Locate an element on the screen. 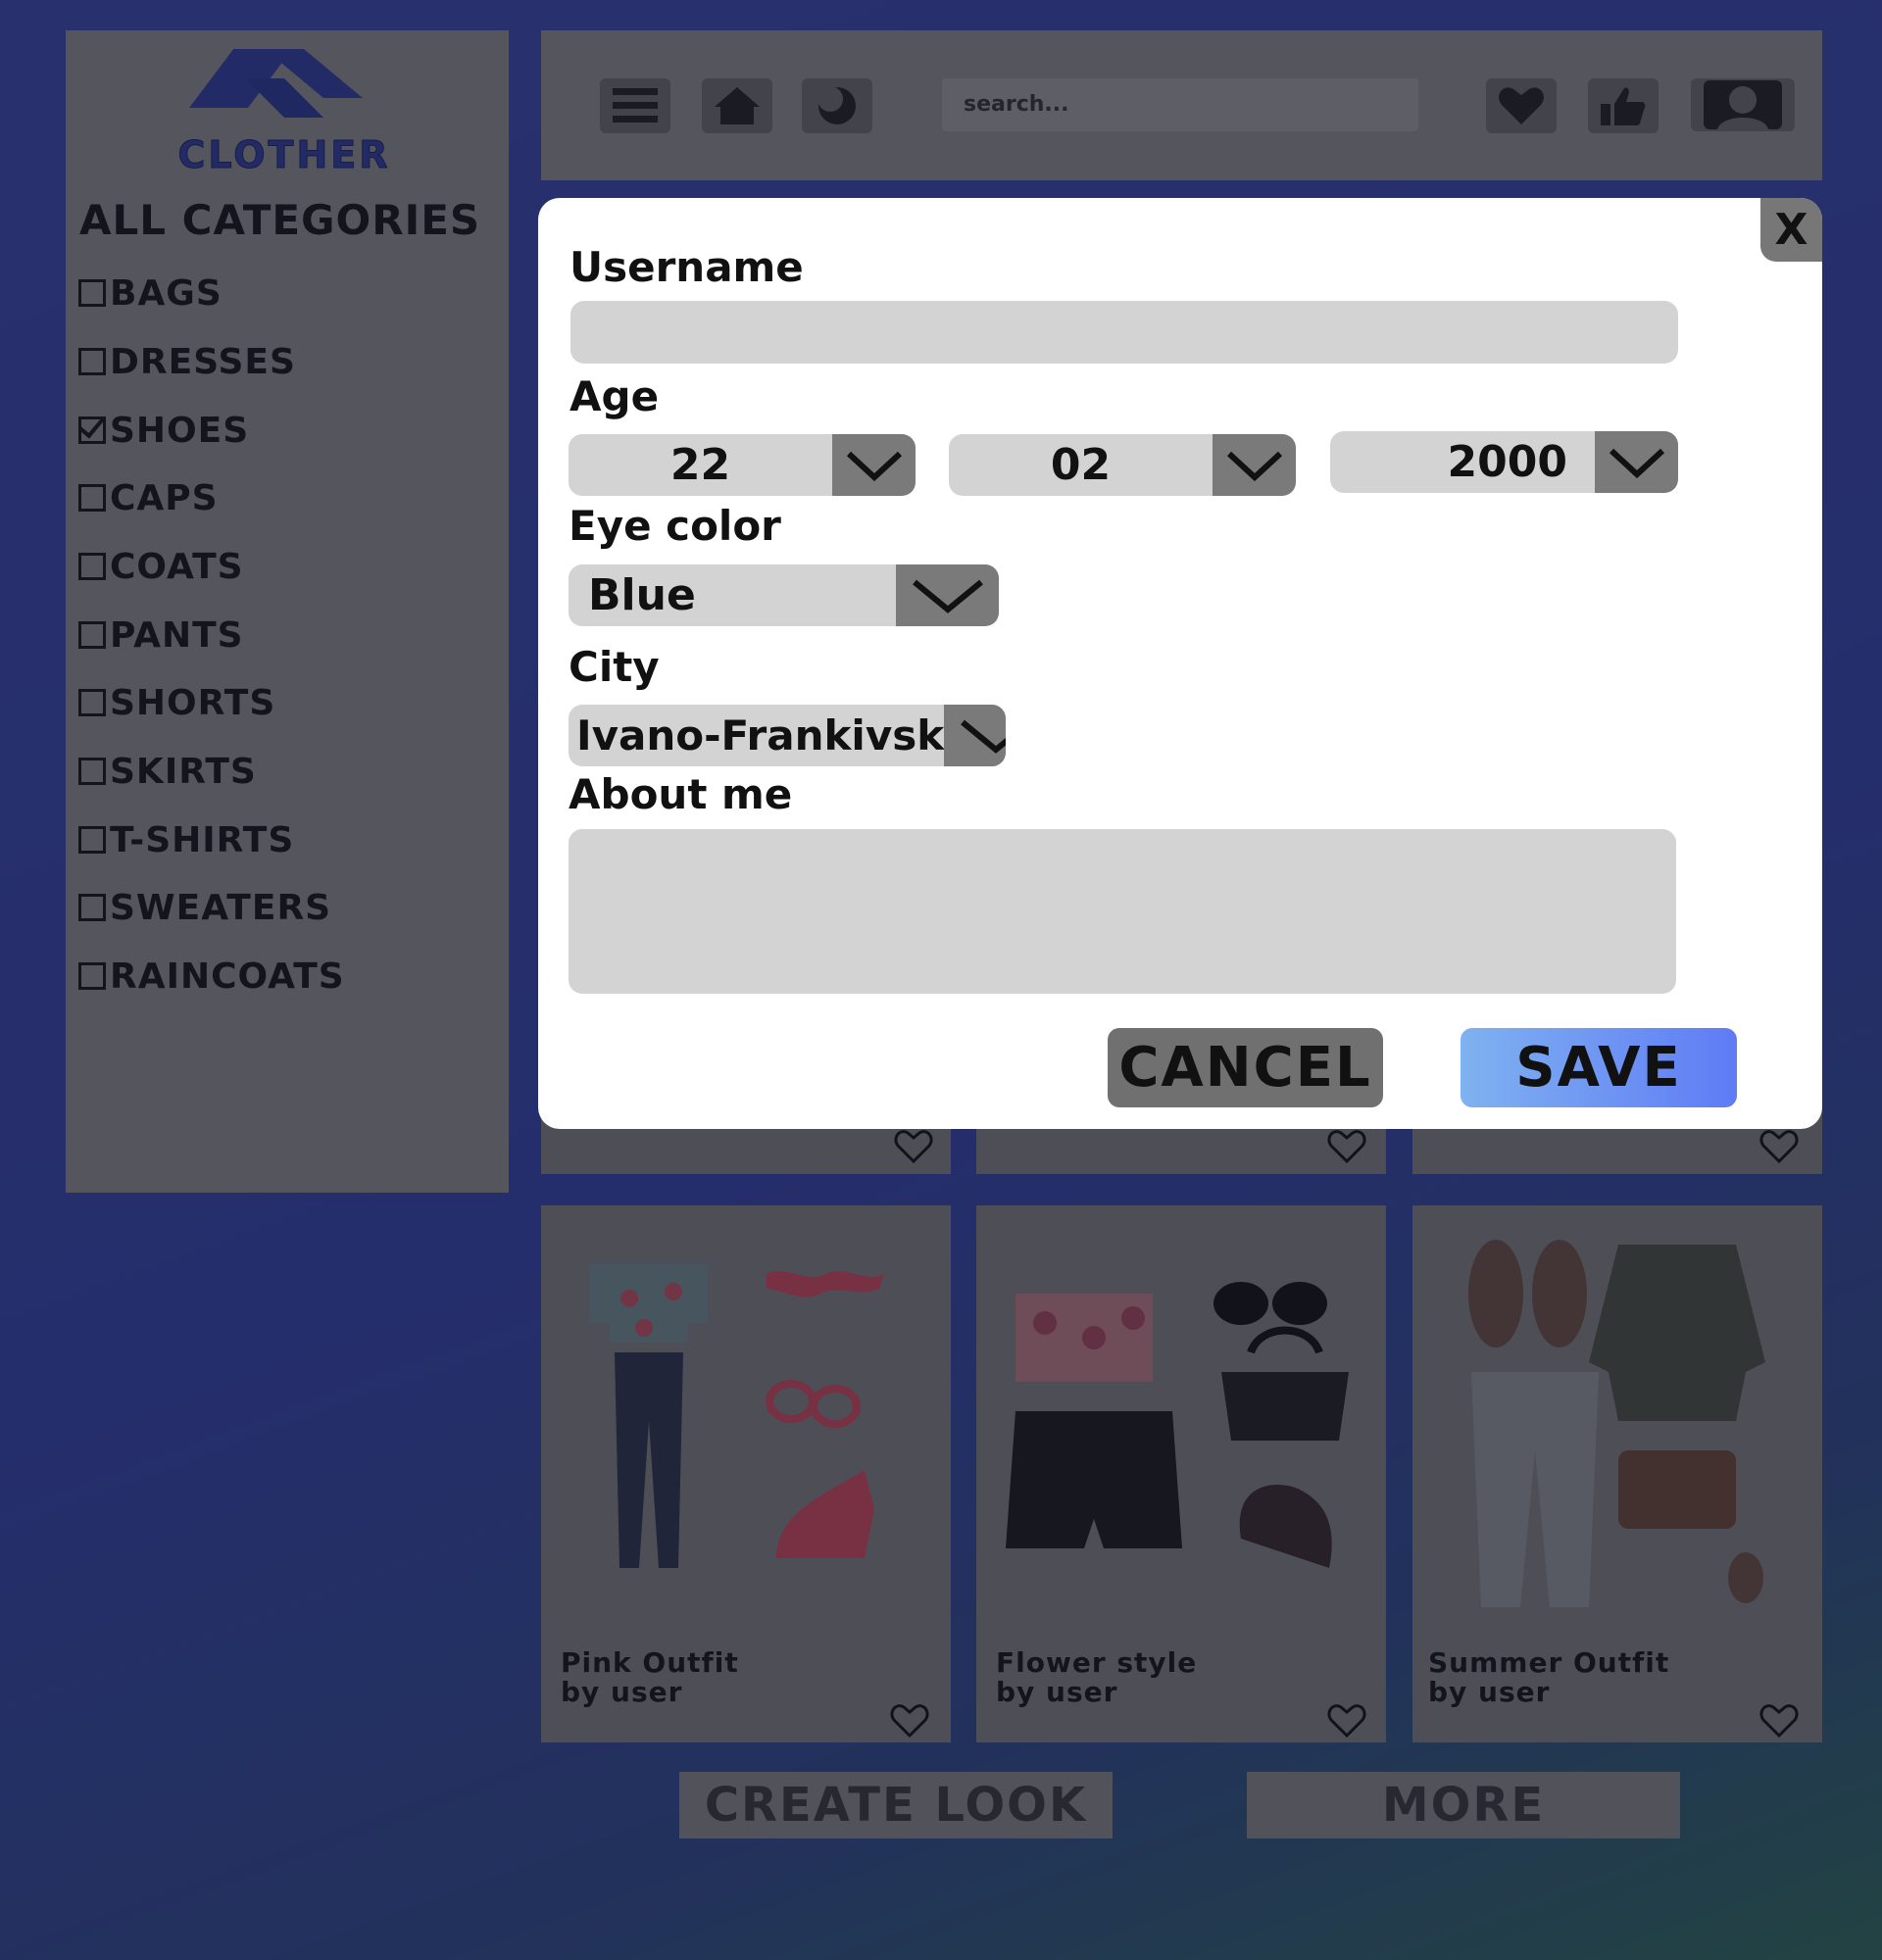 The height and width of the screenshot is (1960, 1882). save-button: SAVE is located at coordinates (1599, 1067).